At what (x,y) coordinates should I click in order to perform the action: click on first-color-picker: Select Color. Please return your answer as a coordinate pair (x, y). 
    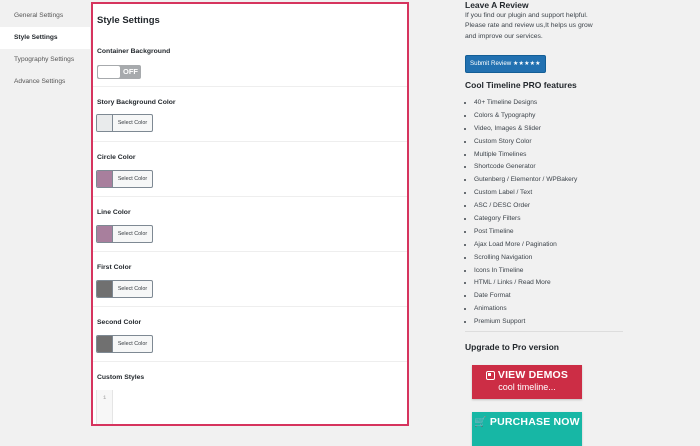
    Looking at the image, I should click on (124, 289).